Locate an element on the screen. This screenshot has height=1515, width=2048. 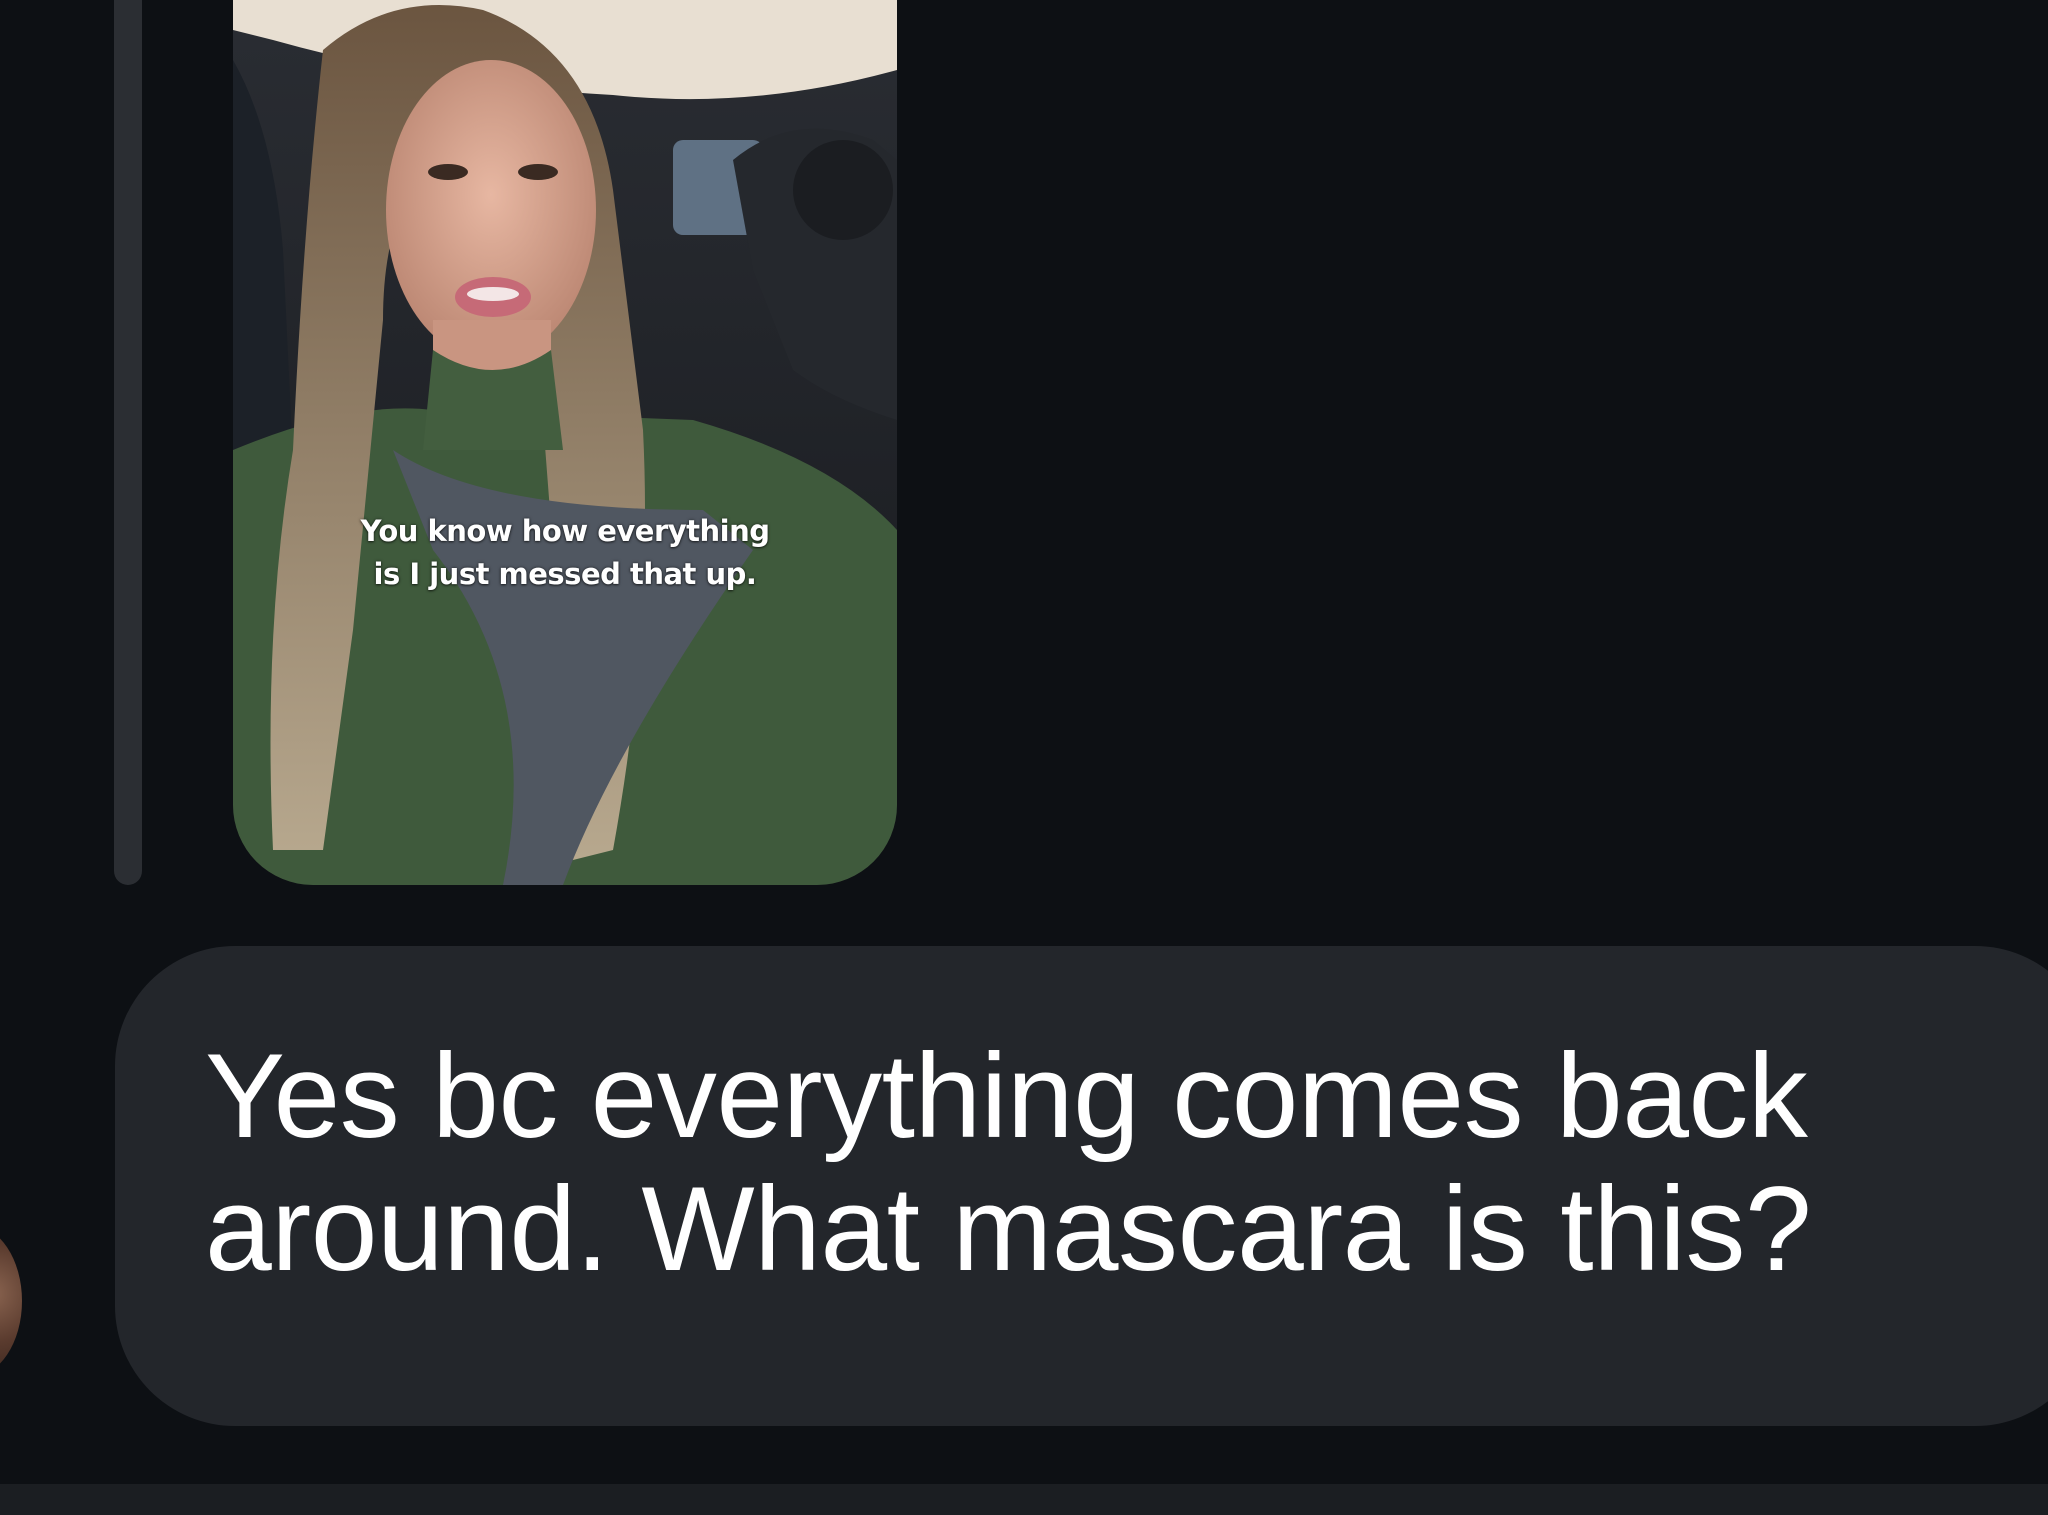
story-caption-line-1: You know how everything is located at coordinates (565, 531).